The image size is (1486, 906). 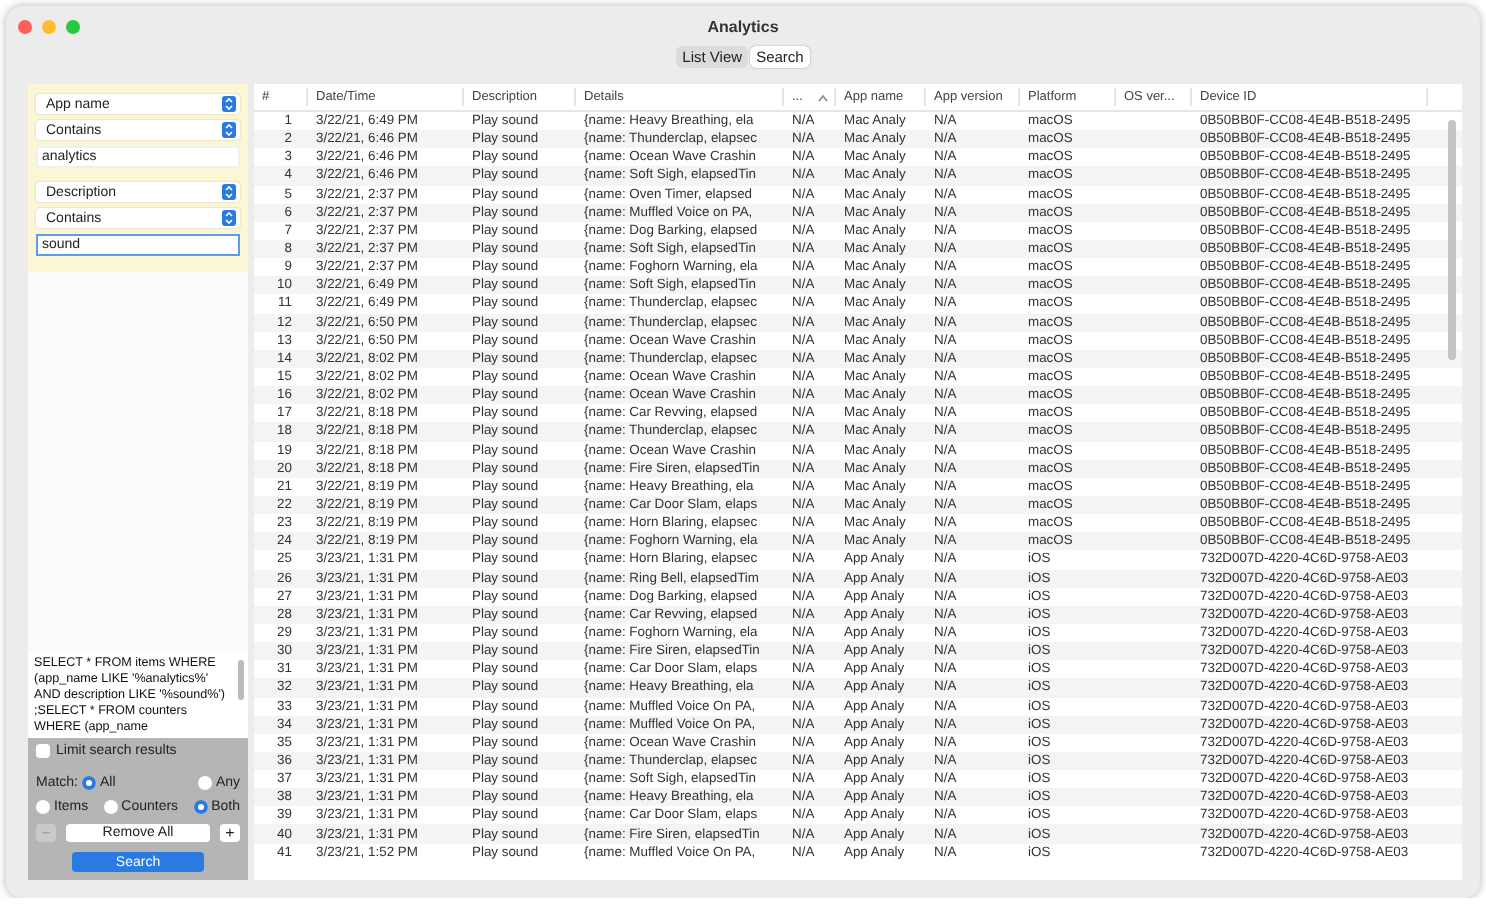 I want to click on add-button: +, so click(x=230, y=833).